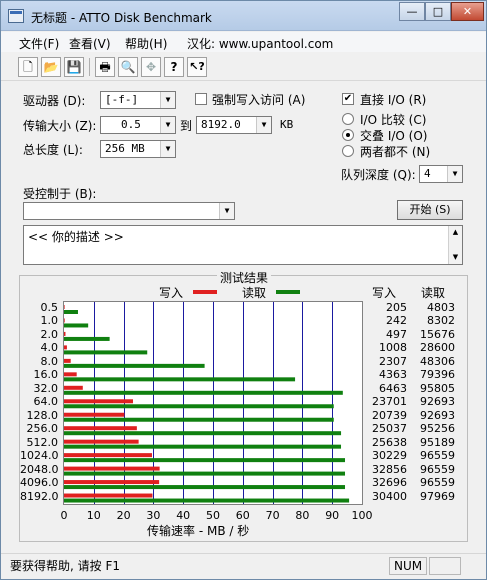  What do you see at coordinates (441, 321) in the screenshot?
I see `read-value: 8302` at bounding box center [441, 321].